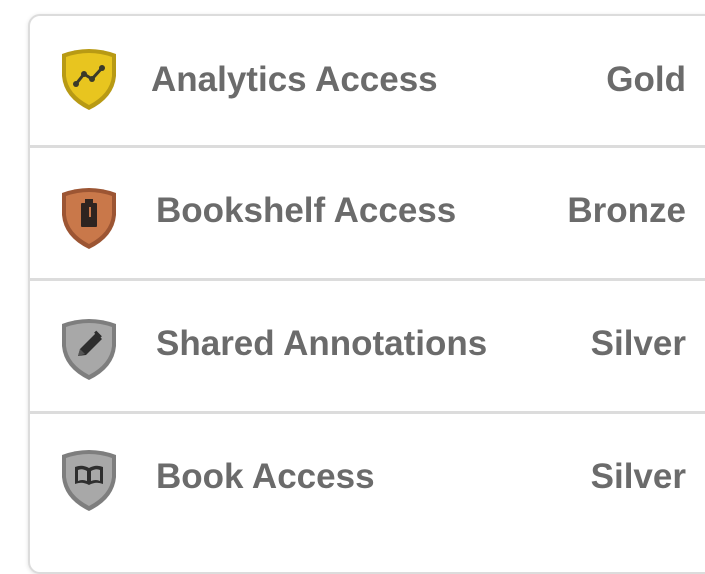 The height and width of the screenshot is (574, 705). Describe the element at coordinates (306, 210) in the screenshot. I see `item-label: Bookshelf Access` at that location.